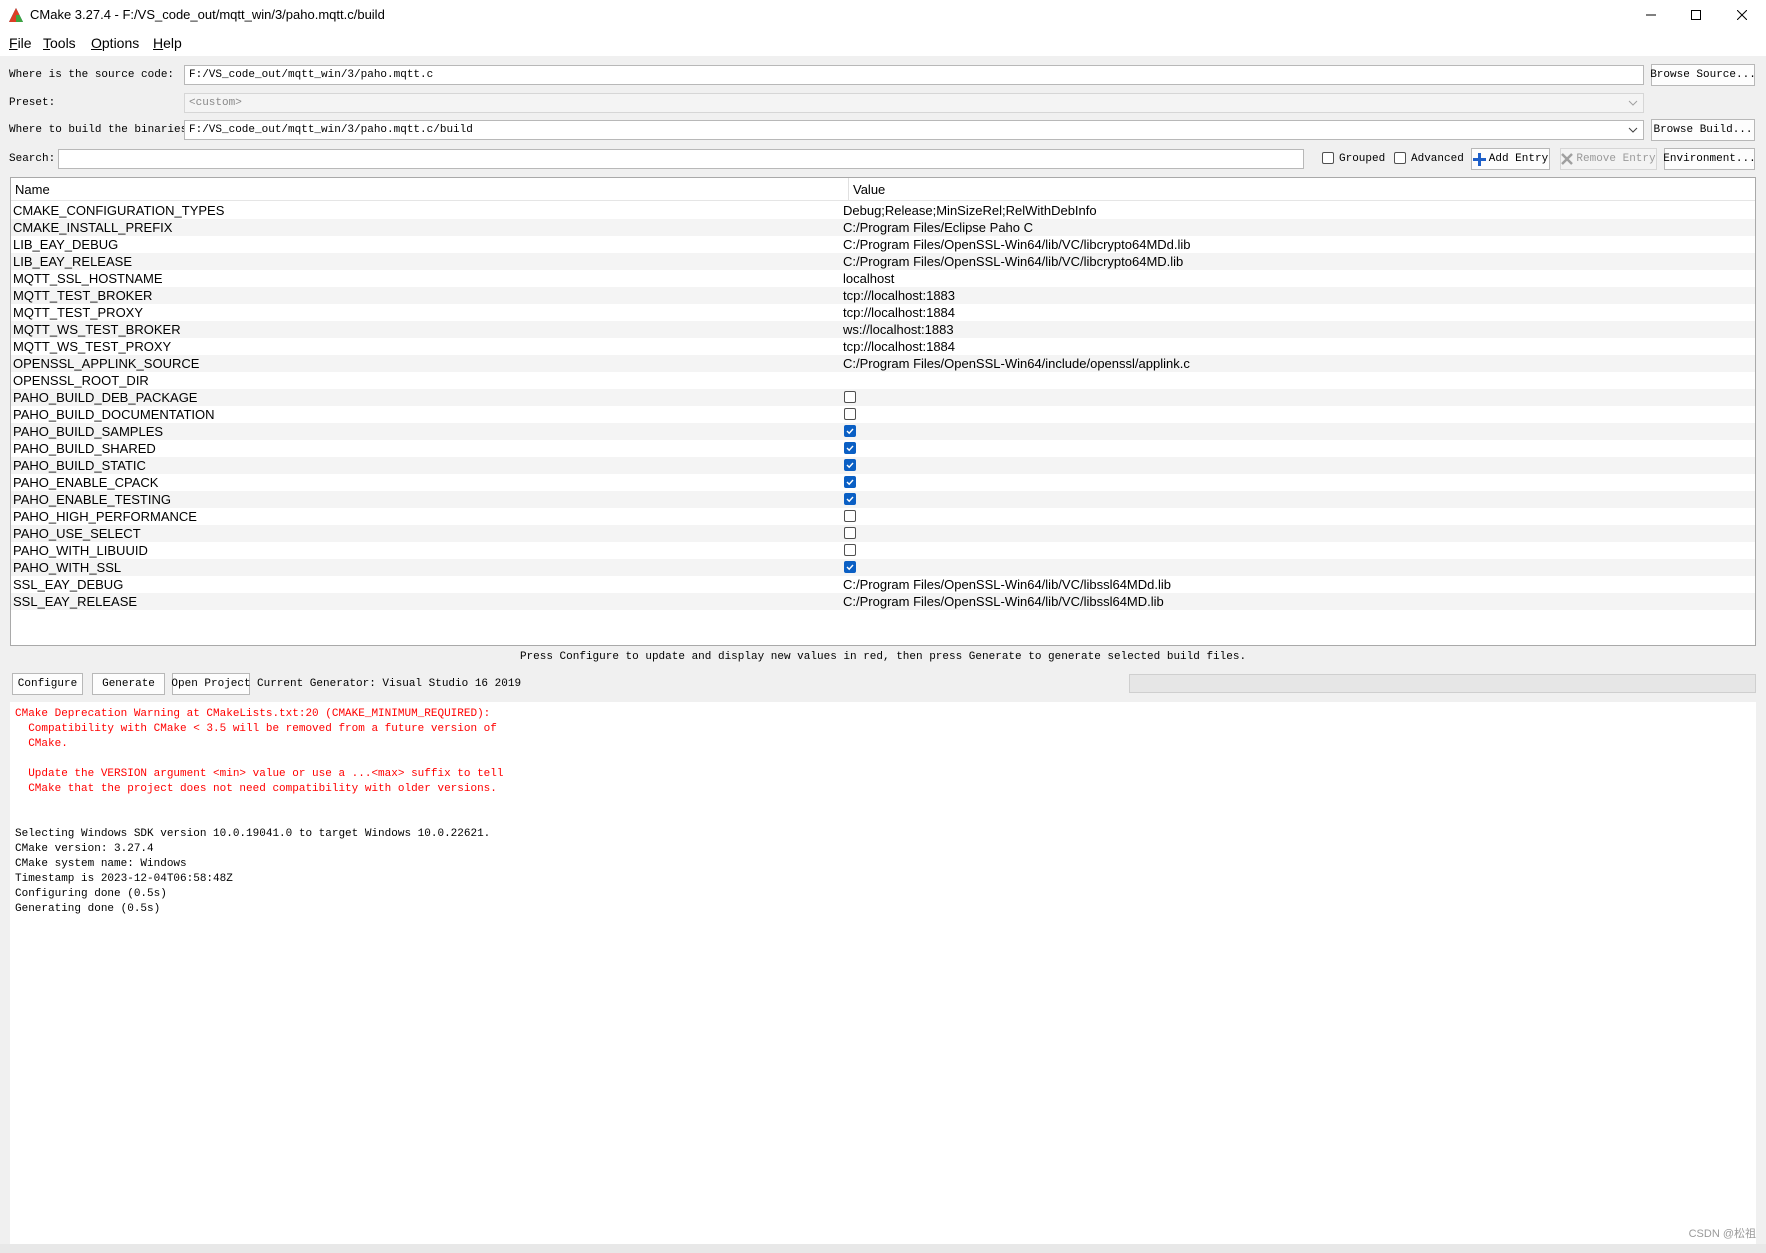 The image size is (1766, 1253). What do you see at coordinates (868, 278) in the screenshot?
I see `variable-value: localhost` at bounding box center [868, 278].